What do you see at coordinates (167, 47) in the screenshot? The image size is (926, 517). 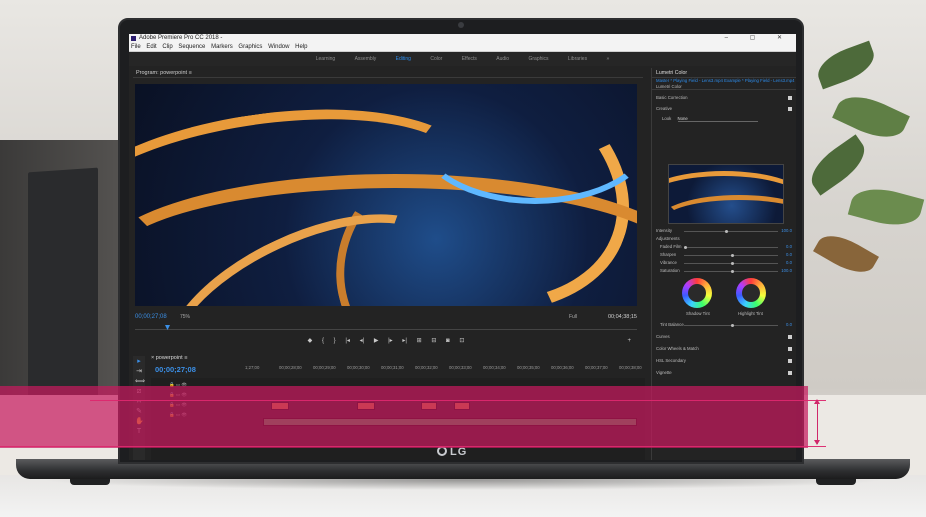 I see `menu-clip: Clip` at bounding box center [167, 47].